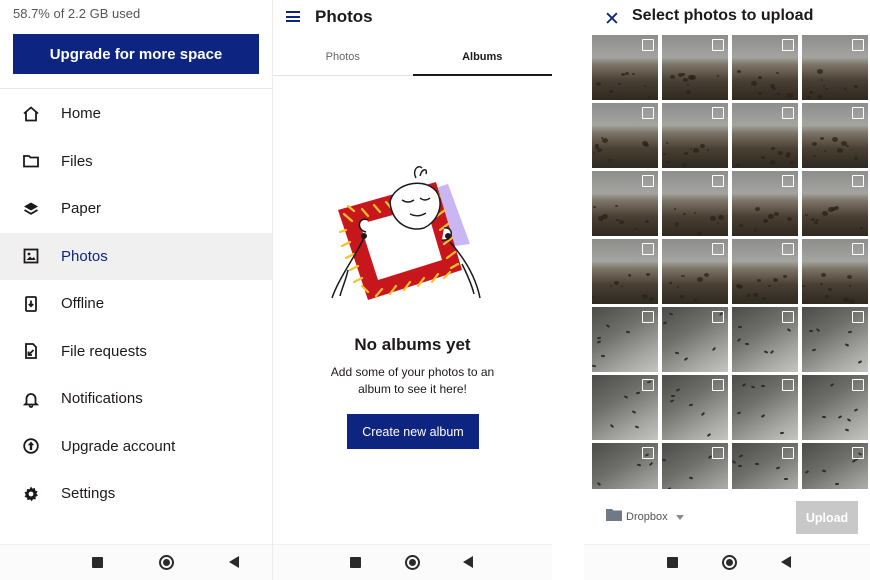 The width and height of the screenshot is (870, 580). I want to click on menu-item-home: Home, so click(136, 114).